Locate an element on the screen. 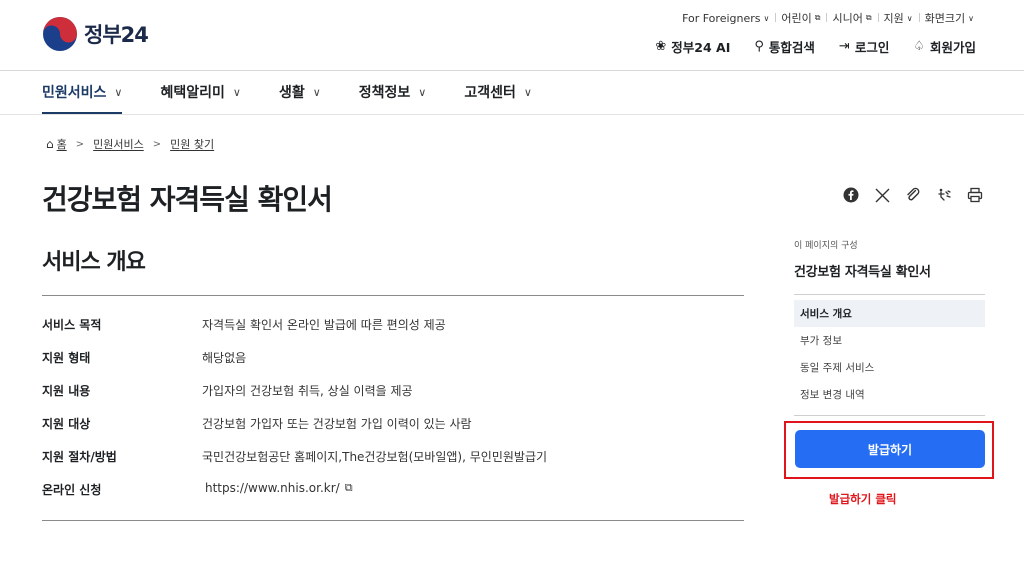 The height and width of the screenshot is (587, 1024). gnb-customer-center: 고객센터 ∨ is located at coordinates (498, 92).